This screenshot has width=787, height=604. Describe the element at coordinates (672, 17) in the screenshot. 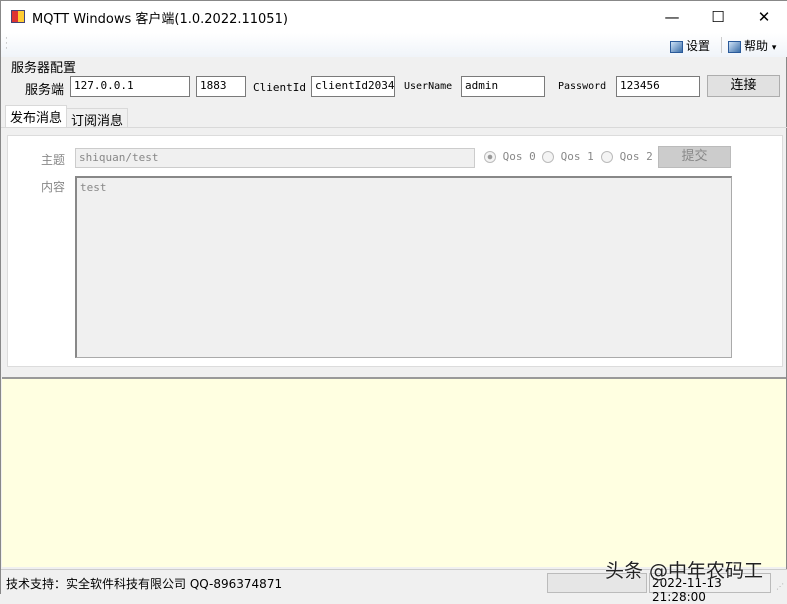

I see `minimize-button: —` at that location.